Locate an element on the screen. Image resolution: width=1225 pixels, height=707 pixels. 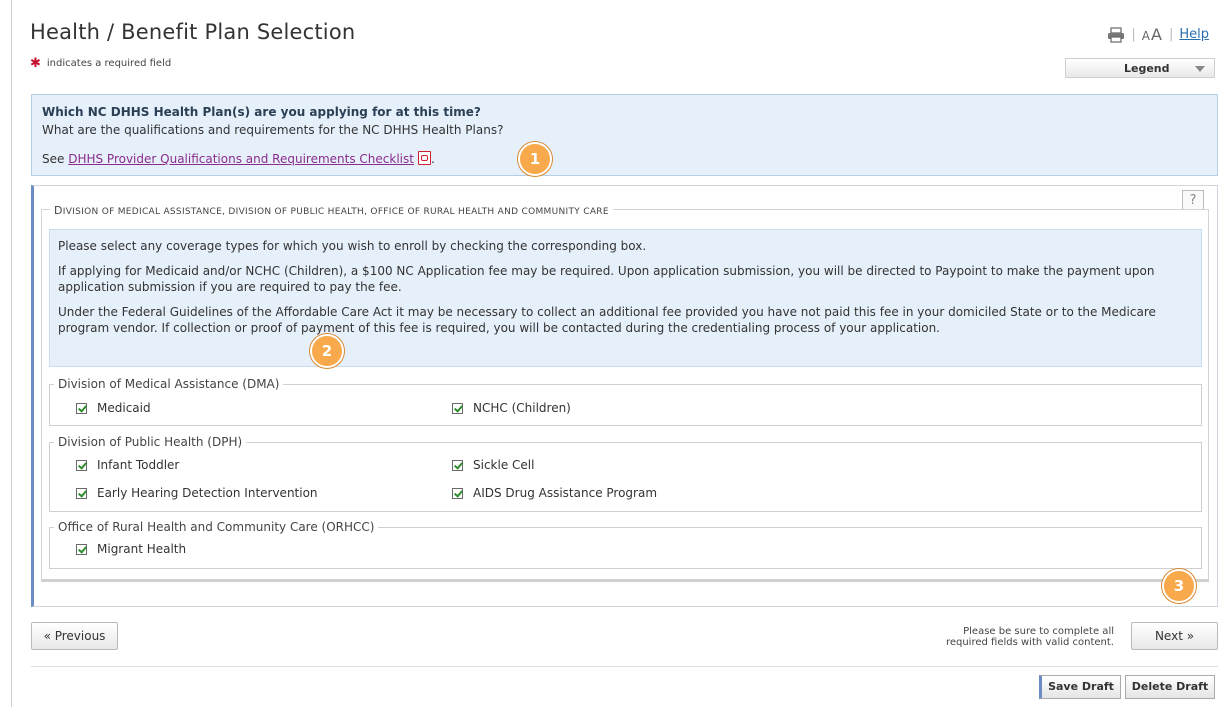
help-link: Help is located at coordinates (1194, 34).